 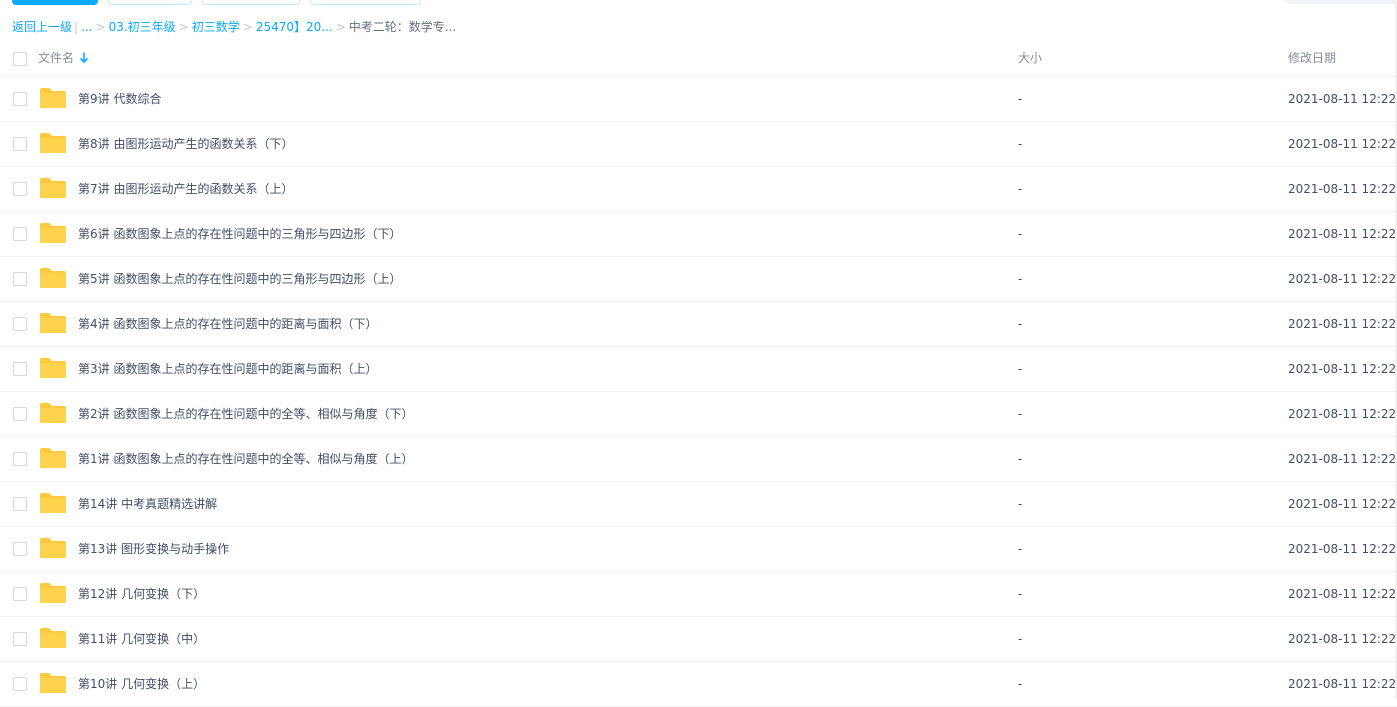 What do you see at coordinates (698, 639) in the screenshot?
I see `file-row: 第11讲 几何变换（中） - 2021-08-11 12:22` at bounding box center [698, 639].